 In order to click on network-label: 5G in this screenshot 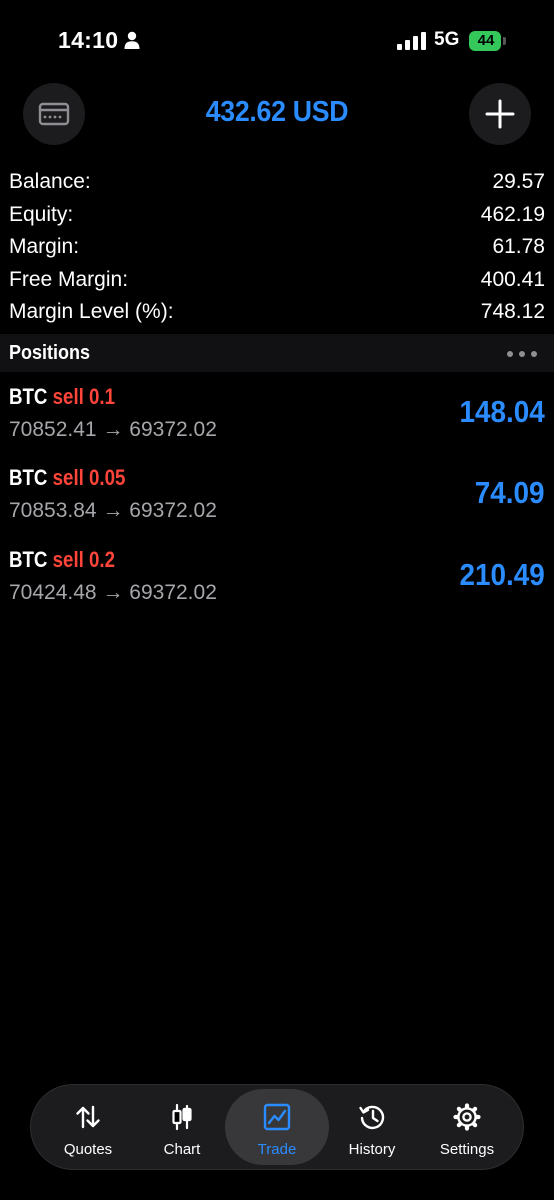, I will do `click(447, 39)`.